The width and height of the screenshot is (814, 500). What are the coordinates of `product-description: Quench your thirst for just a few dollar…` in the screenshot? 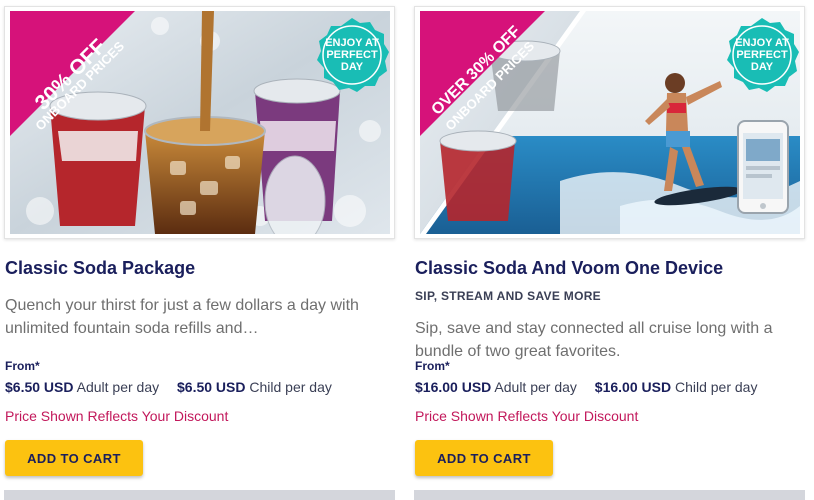 It's located at (182, 317).